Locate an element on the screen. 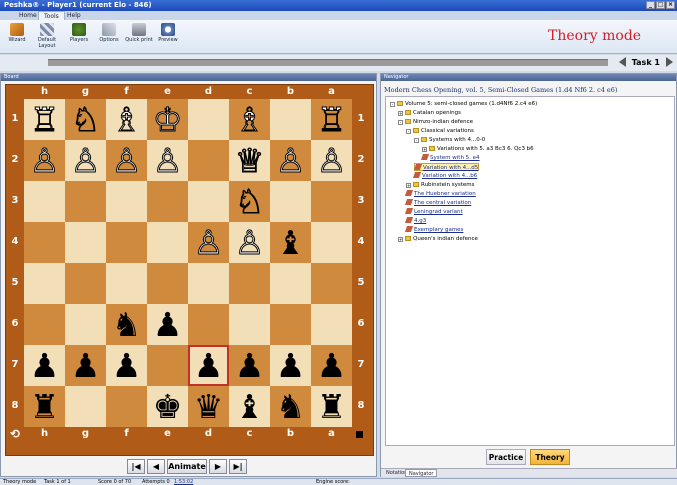  square-d4: ♙ is located at coordinates (208, 242).